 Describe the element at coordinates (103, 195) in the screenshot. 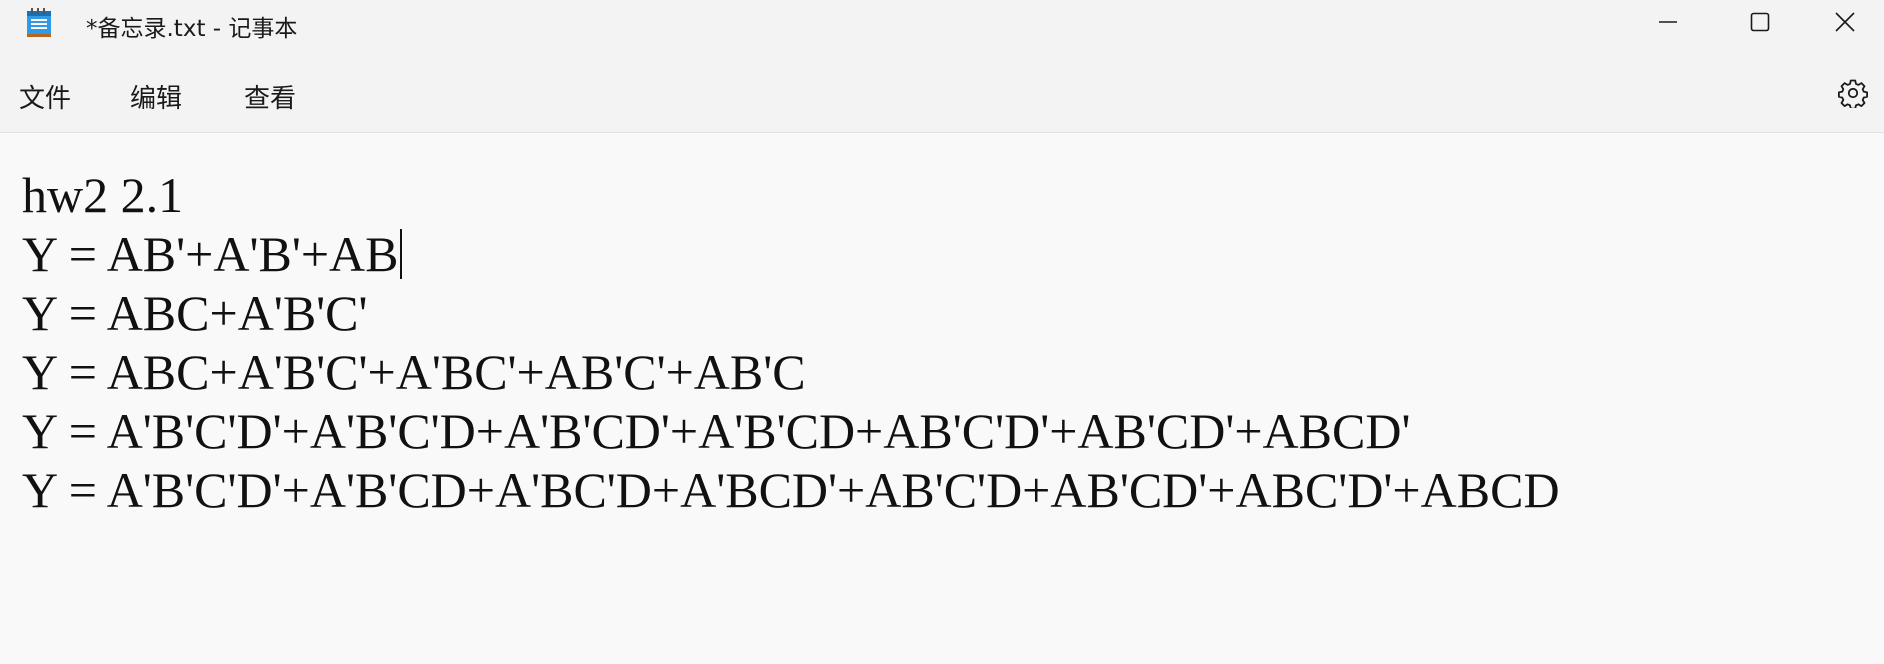

I see `line-text: hw2 2.1` at that location.